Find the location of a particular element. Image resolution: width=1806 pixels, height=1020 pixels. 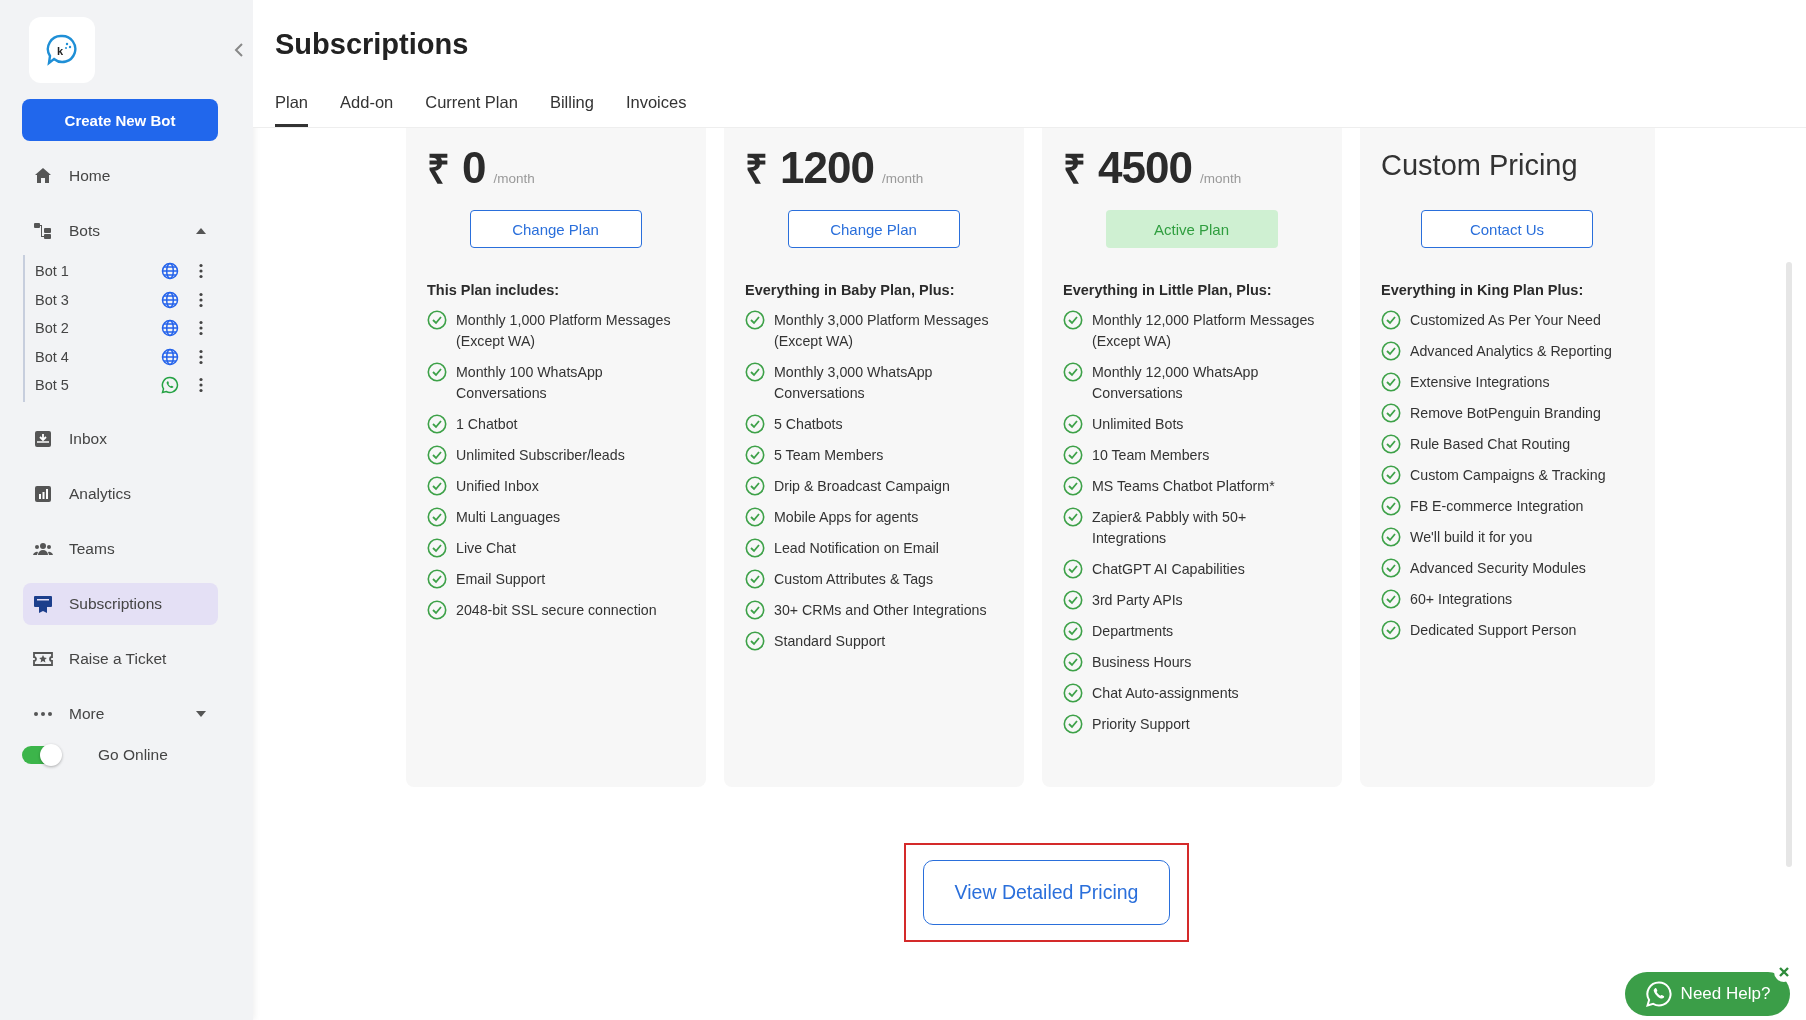

feature-text: Rule Based Chat Routing is located at coordinates (1490, 444).